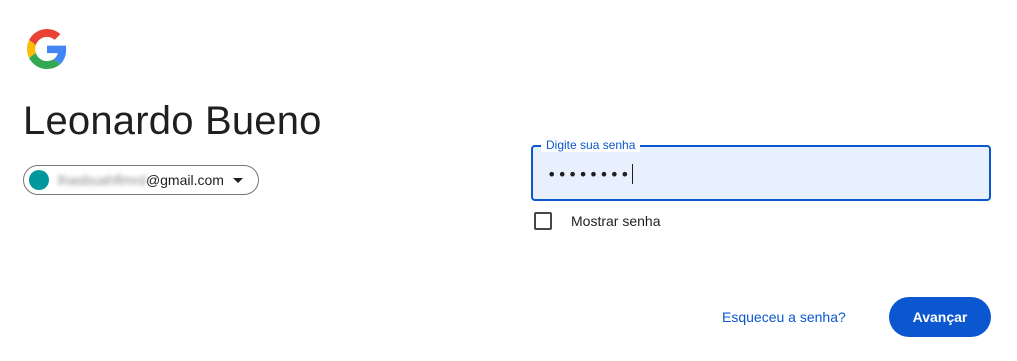 The height and width of the screenshot is (361, 1017). Describe the element at coordinates (184, 180) in the screenshot. I see `email-domain: @gmail.com` at that location.